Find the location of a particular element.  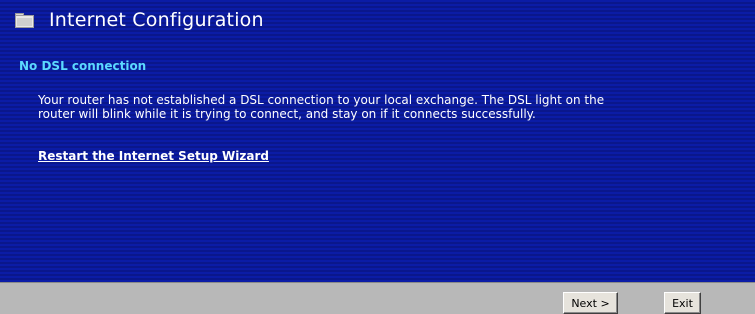

window-title: Internet Configuration is located at coordinates (156, 20).